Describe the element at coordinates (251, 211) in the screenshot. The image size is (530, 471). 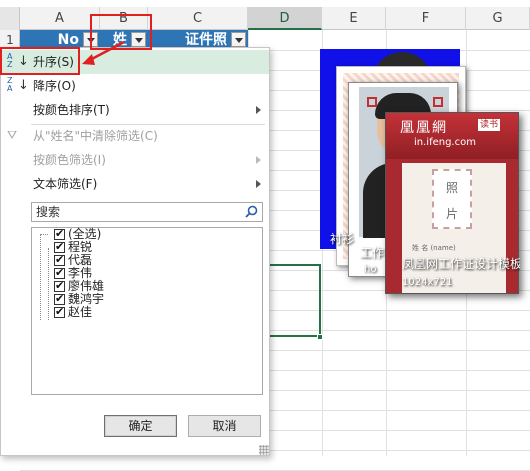
I see `search-icon` at that location.